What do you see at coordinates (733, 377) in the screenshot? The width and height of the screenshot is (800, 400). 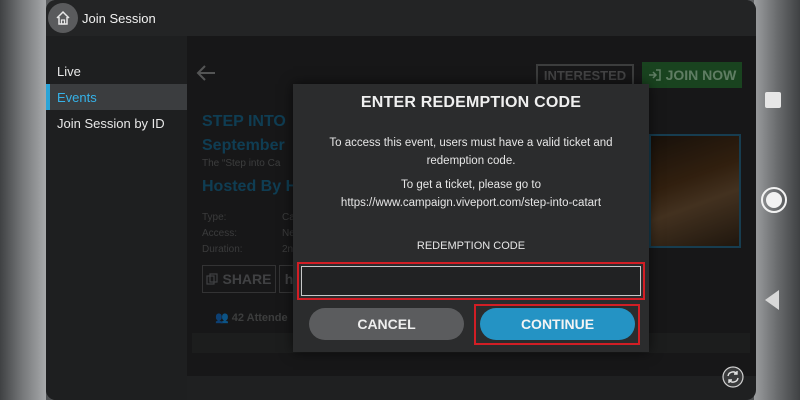 I see `refresh-icon` at bounding box center [733, 377].